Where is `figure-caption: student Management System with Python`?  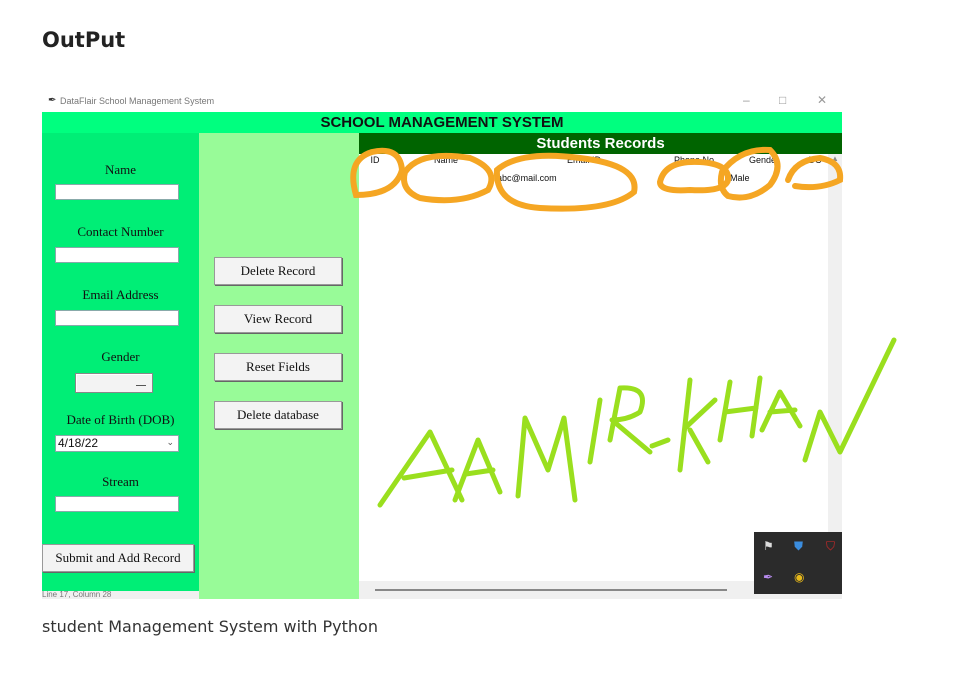
figure-caption: student Management System with Python is located at coordinates (210, 626).